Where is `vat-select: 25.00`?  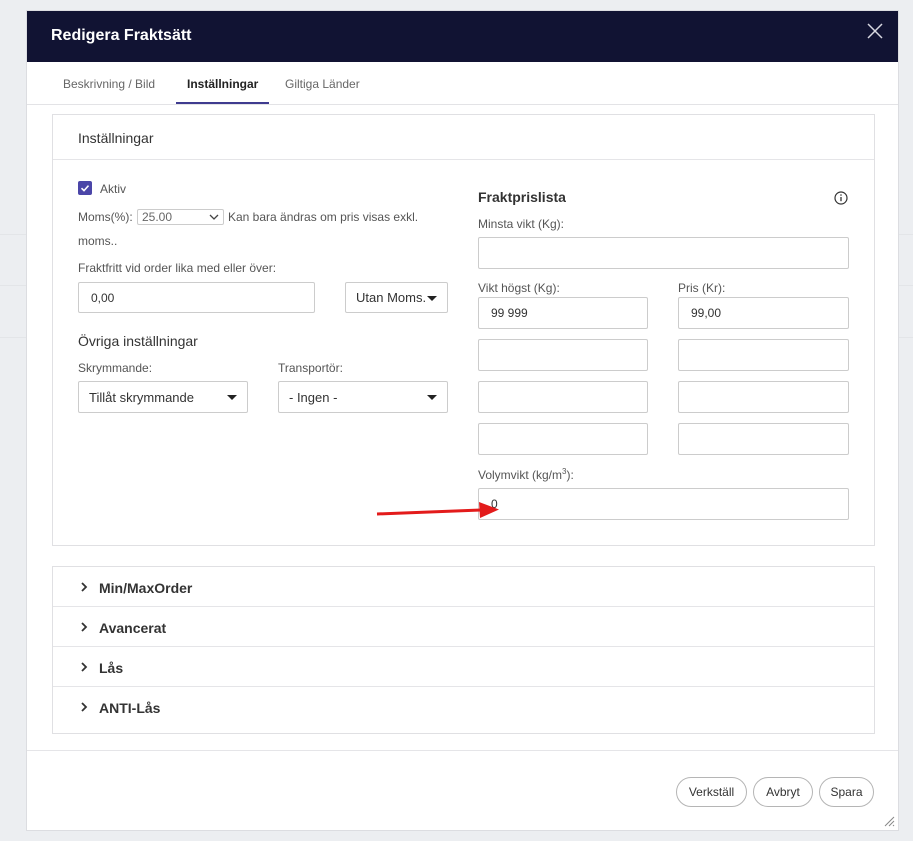
vat-select: 25.00 is located at coordinates (180, 217).